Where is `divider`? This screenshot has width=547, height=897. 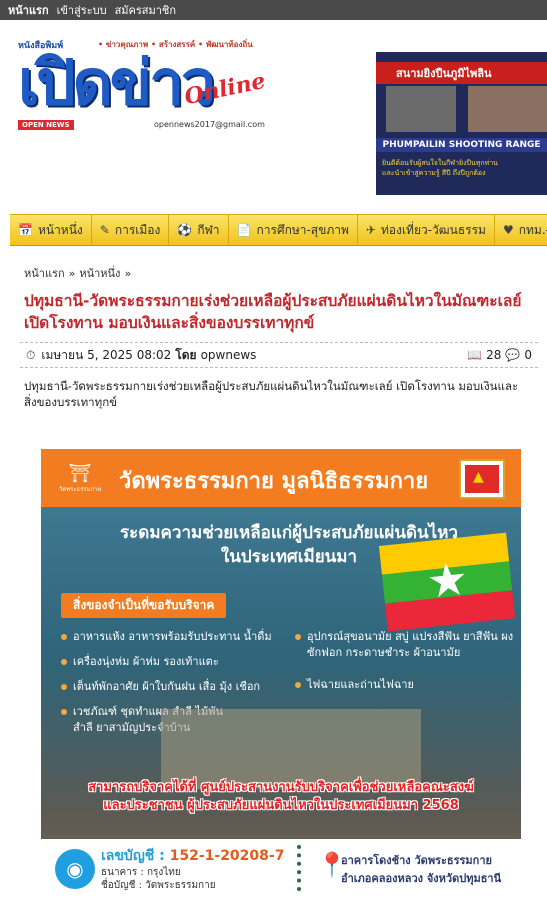 divider is located at coordinates (299, 868).